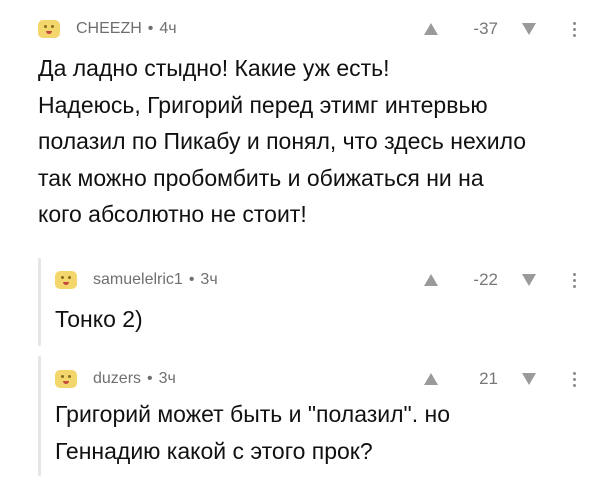 This screenshot has height=481, width=600. What do you see at coordinates (485, 28) in the screenshot?
I see `comment-score: -37` at bounding box center [485, 28].